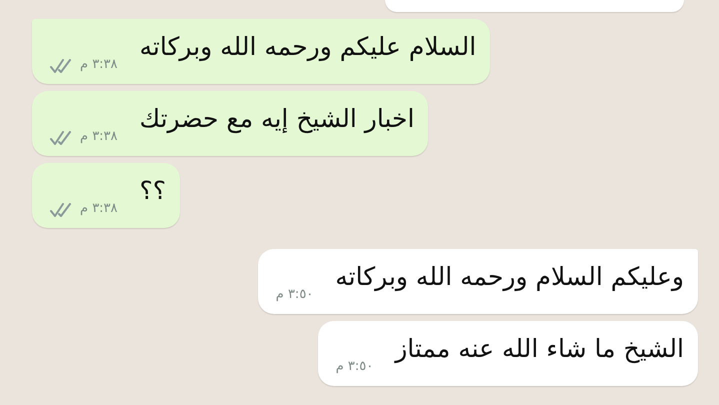  Describe the element at coordinates (308, 47) in the screenshot. I see `message-text: السلام عليكم ورحمه الله وبركاته` at that location.